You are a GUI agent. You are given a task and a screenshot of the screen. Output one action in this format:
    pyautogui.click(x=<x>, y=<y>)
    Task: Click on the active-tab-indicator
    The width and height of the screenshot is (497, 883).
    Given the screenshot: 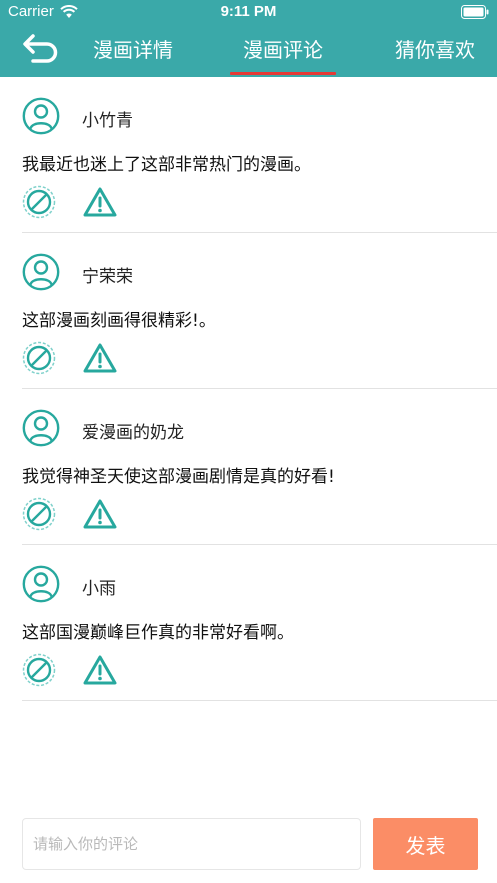 What is the action you would take?
    pyautogui.click(x=283, y=73)
    